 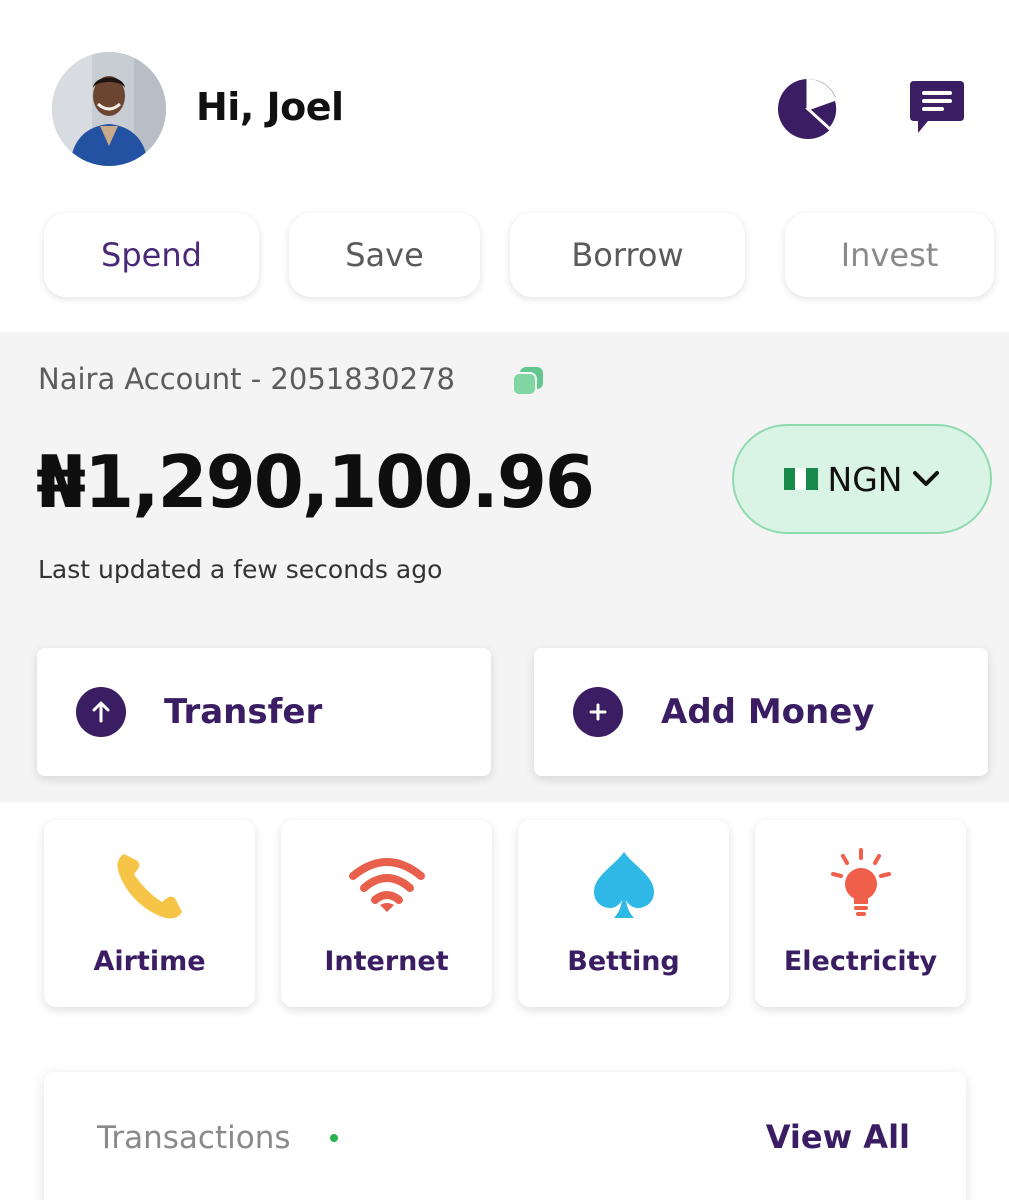 I want to click on service-label: Betting, so click(x=623, y=961).